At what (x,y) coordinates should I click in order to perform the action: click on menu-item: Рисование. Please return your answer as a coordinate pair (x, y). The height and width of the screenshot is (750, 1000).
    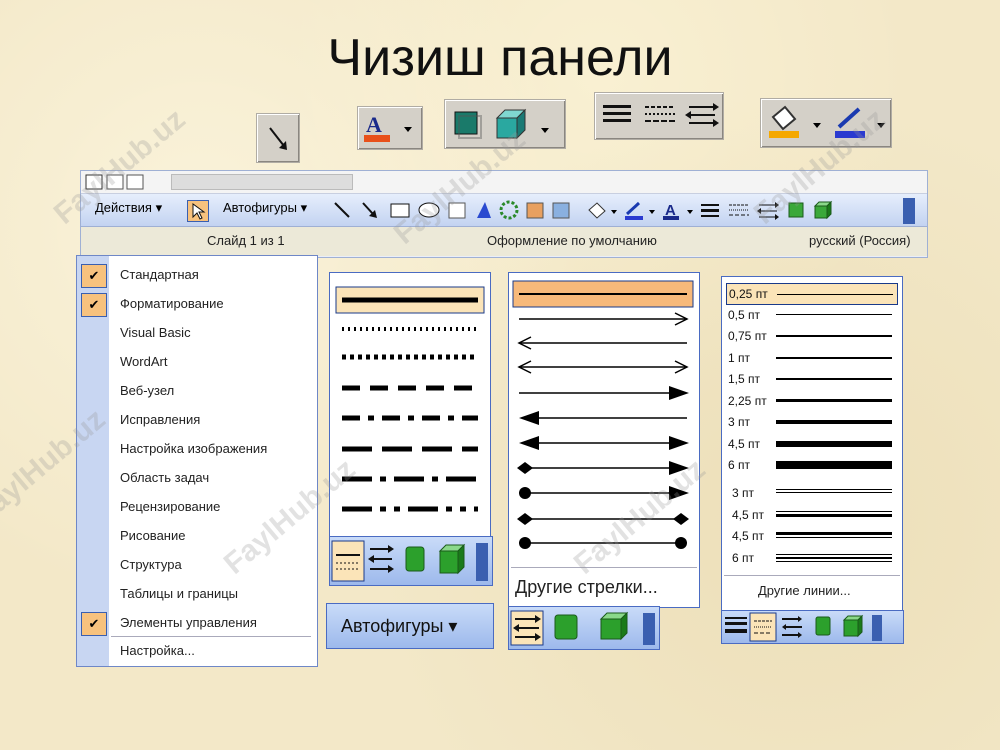
    Looking at the image, I should click on (152, 535).